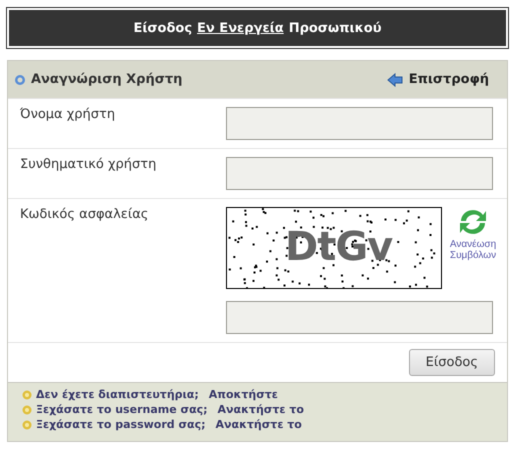  Describe the element at coordinates (473, 234) in the screenshot. I see `refresh-link: Ανανέωση Συμβόλων` at that location.